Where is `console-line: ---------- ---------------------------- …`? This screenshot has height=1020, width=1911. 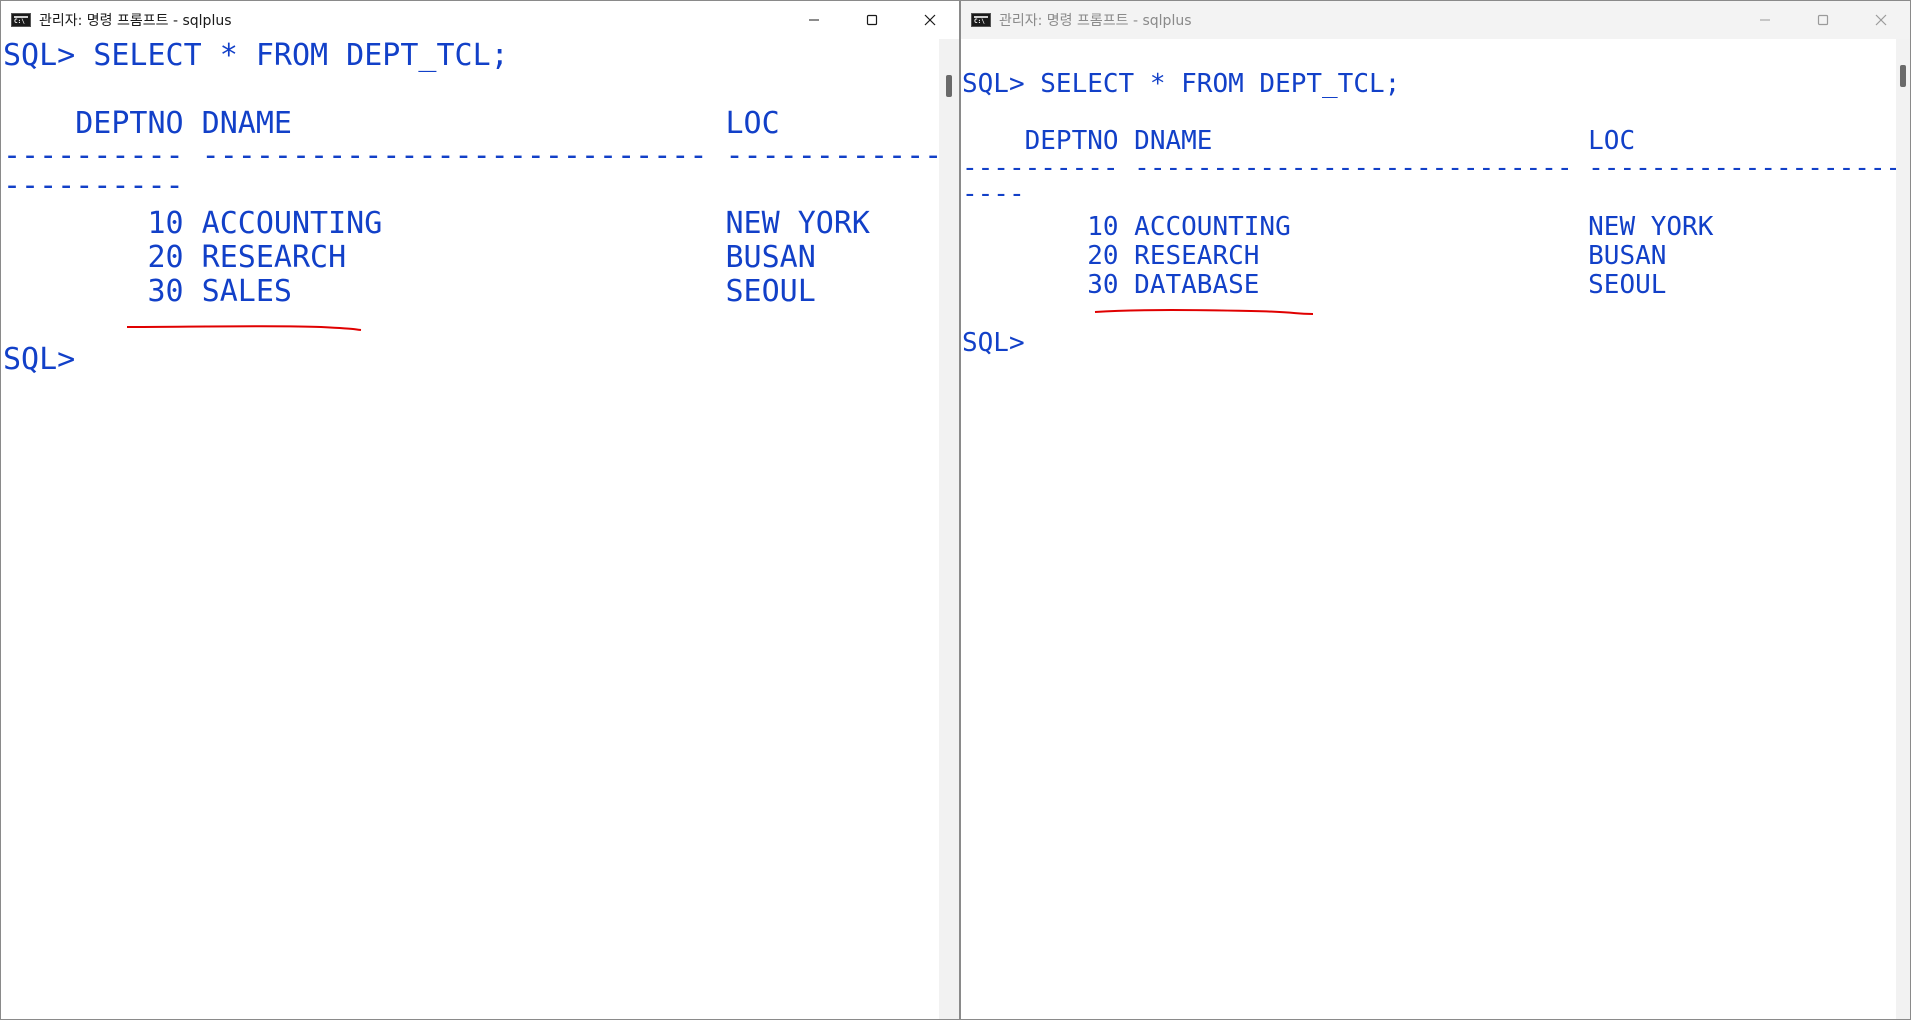 console-line: ---------- ---------------------------- … is located at coordinates (1436, 168).